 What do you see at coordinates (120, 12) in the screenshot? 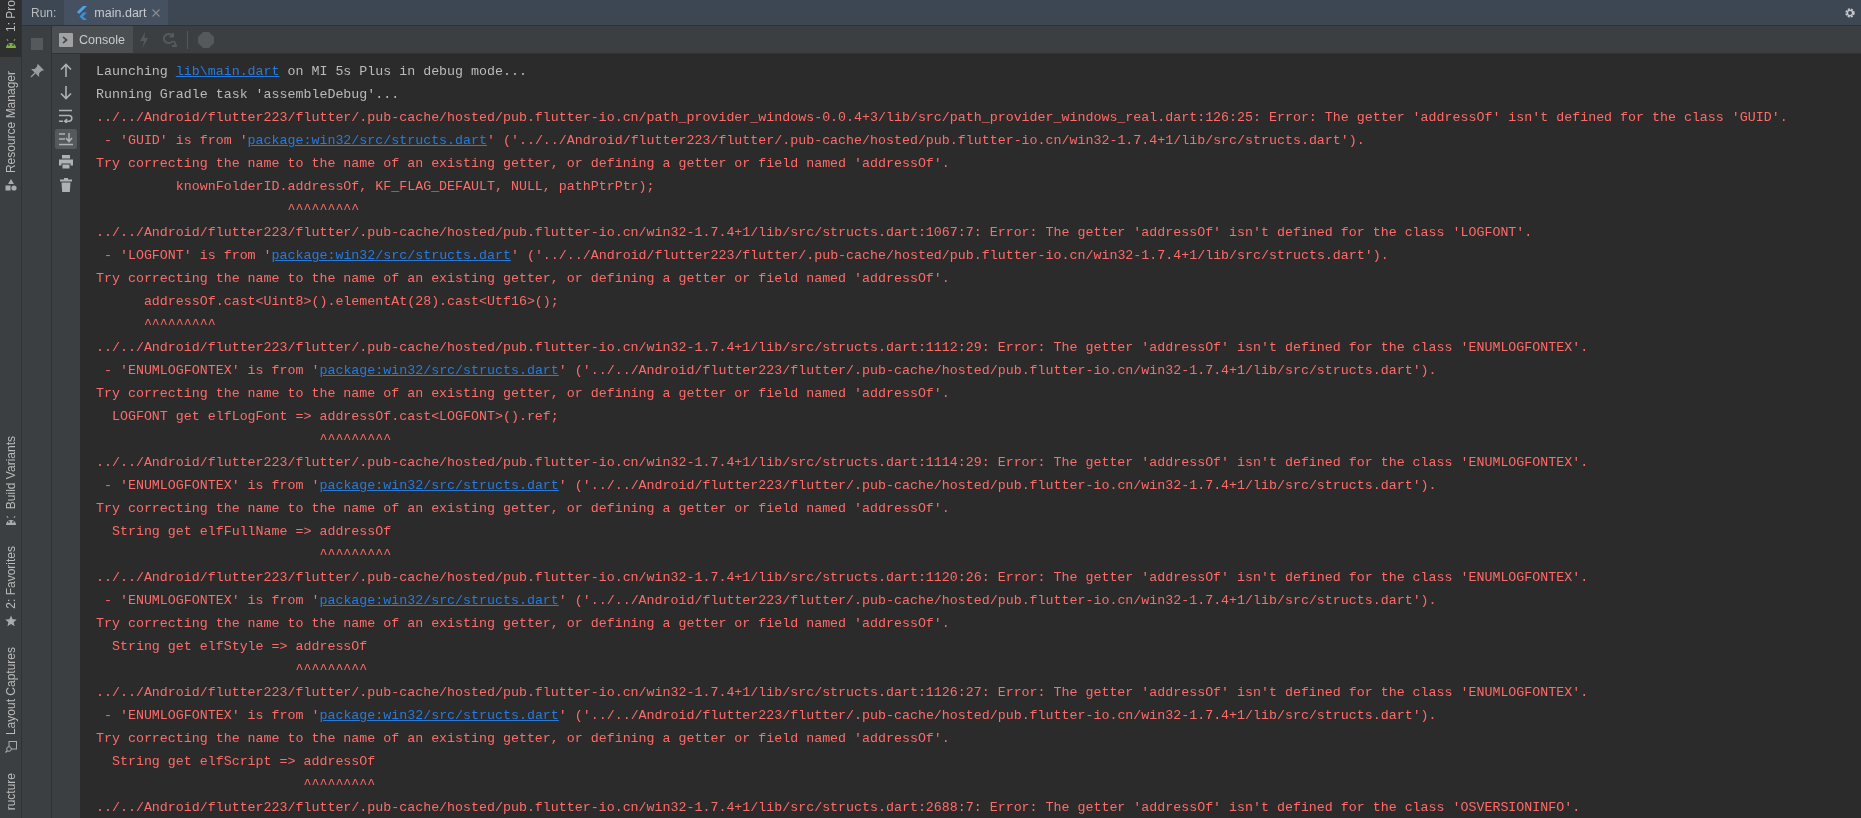
I see `tab-label: main.dart` at bounding box center [120, 12].